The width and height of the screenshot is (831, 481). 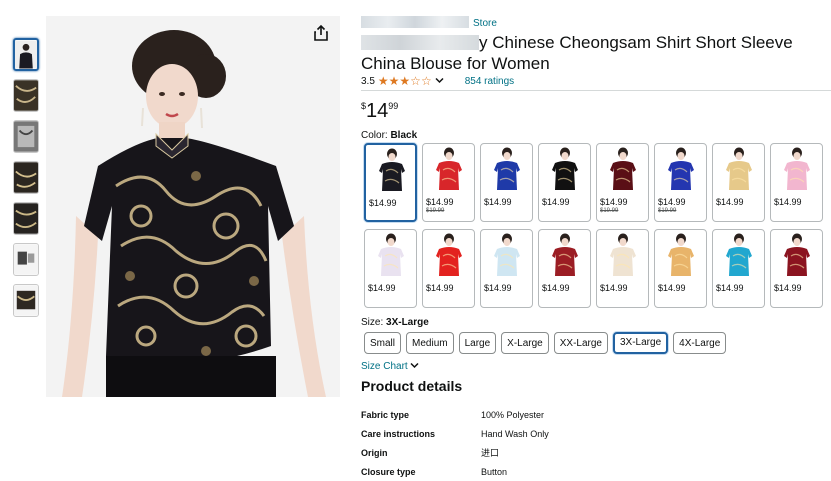 I want to click on detail-row: Fabric type 100% Polyester, so click(x=455, y=414).